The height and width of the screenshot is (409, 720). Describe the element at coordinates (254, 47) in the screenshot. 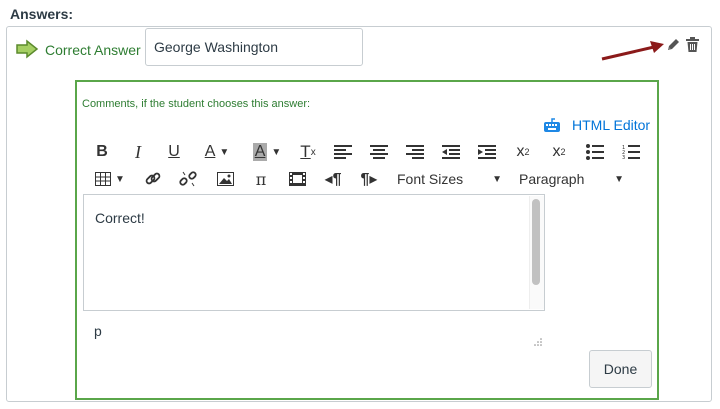

I see `answer-text-input` at that location.